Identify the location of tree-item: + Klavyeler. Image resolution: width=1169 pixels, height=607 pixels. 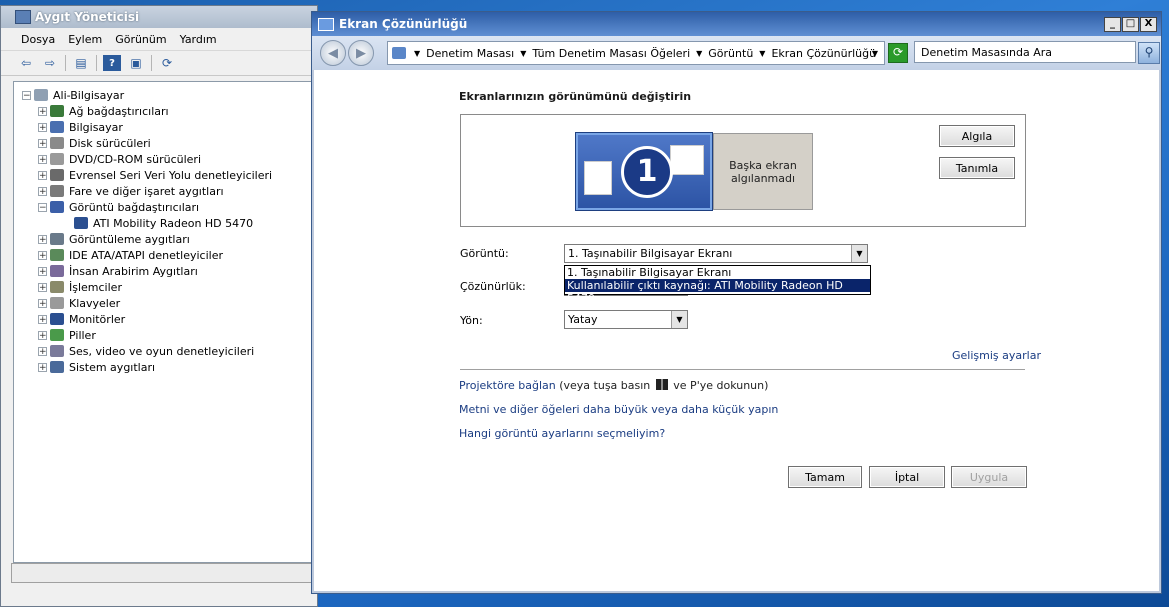
(79, 303).